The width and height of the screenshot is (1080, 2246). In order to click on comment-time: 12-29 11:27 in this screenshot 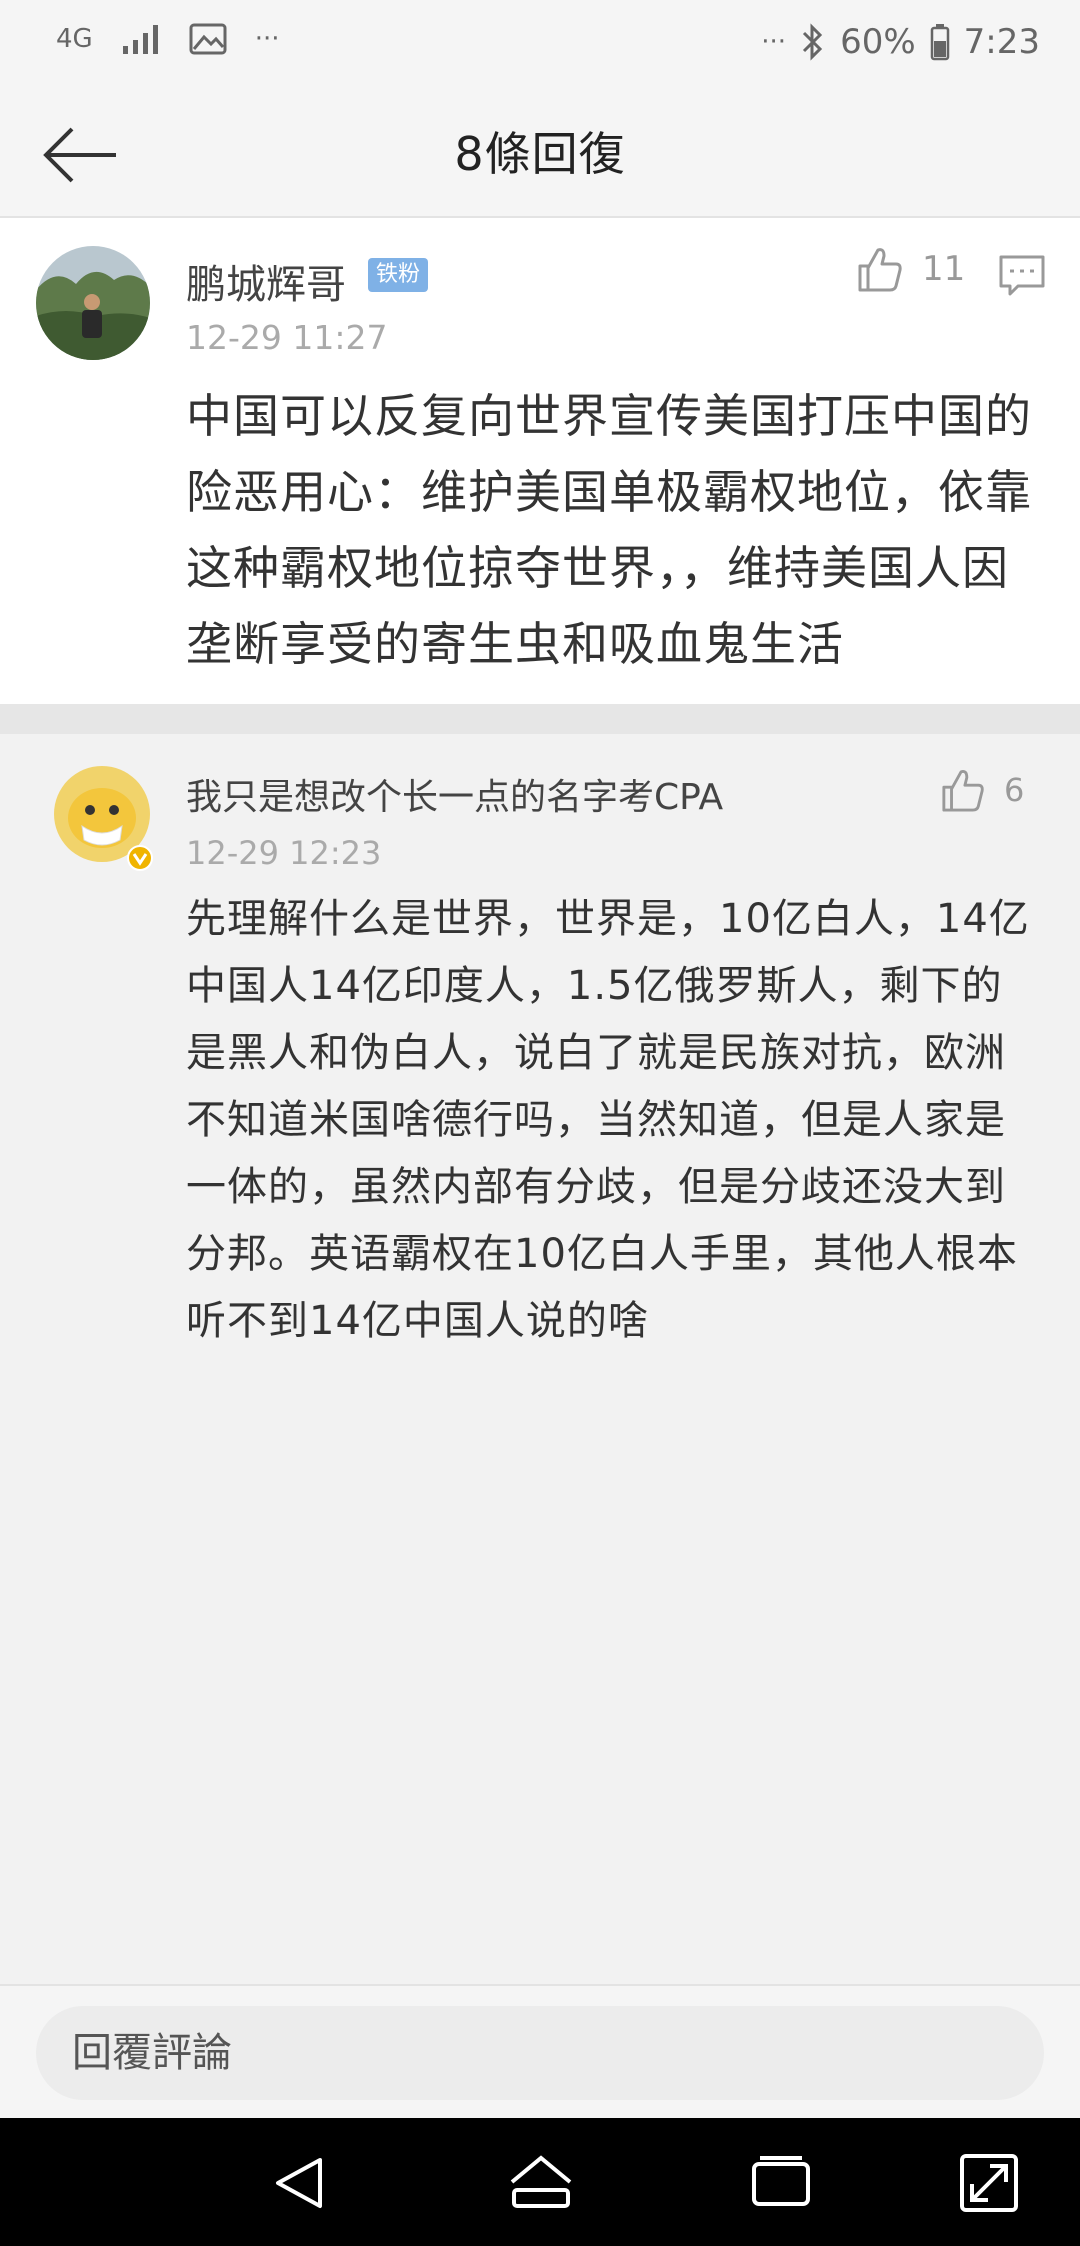, I will do `click(287, 337)`.